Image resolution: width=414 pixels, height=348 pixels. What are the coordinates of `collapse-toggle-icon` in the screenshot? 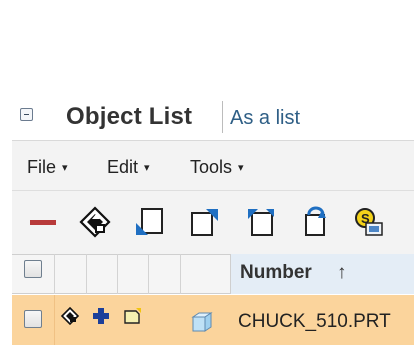 It's located at (26, 114).